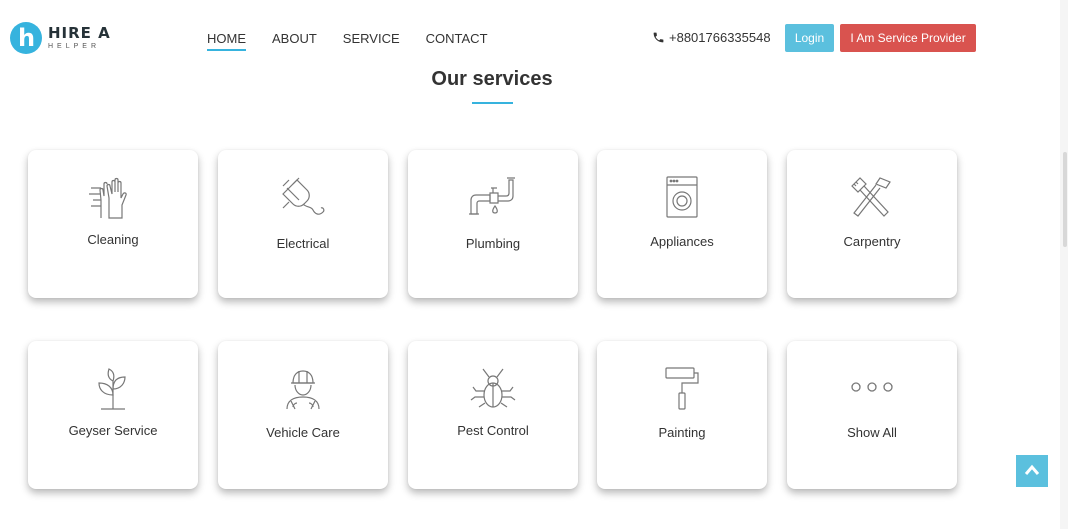 This screenshot has width=1068, height=529. What do you see at coordinates (493, 415) in the screenshot?
I see `service-card-pest-control: Pest Control` at bounding box center [493, 415].